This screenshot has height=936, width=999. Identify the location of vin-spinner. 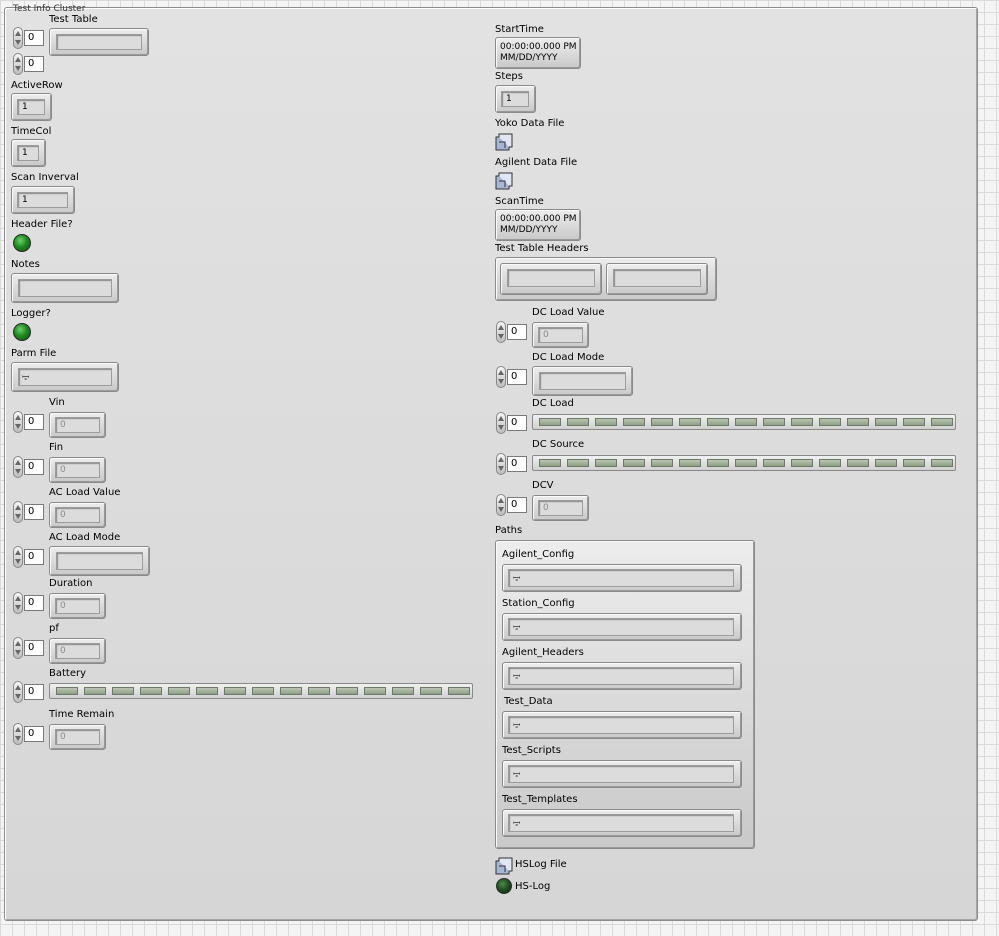
(18, 422).